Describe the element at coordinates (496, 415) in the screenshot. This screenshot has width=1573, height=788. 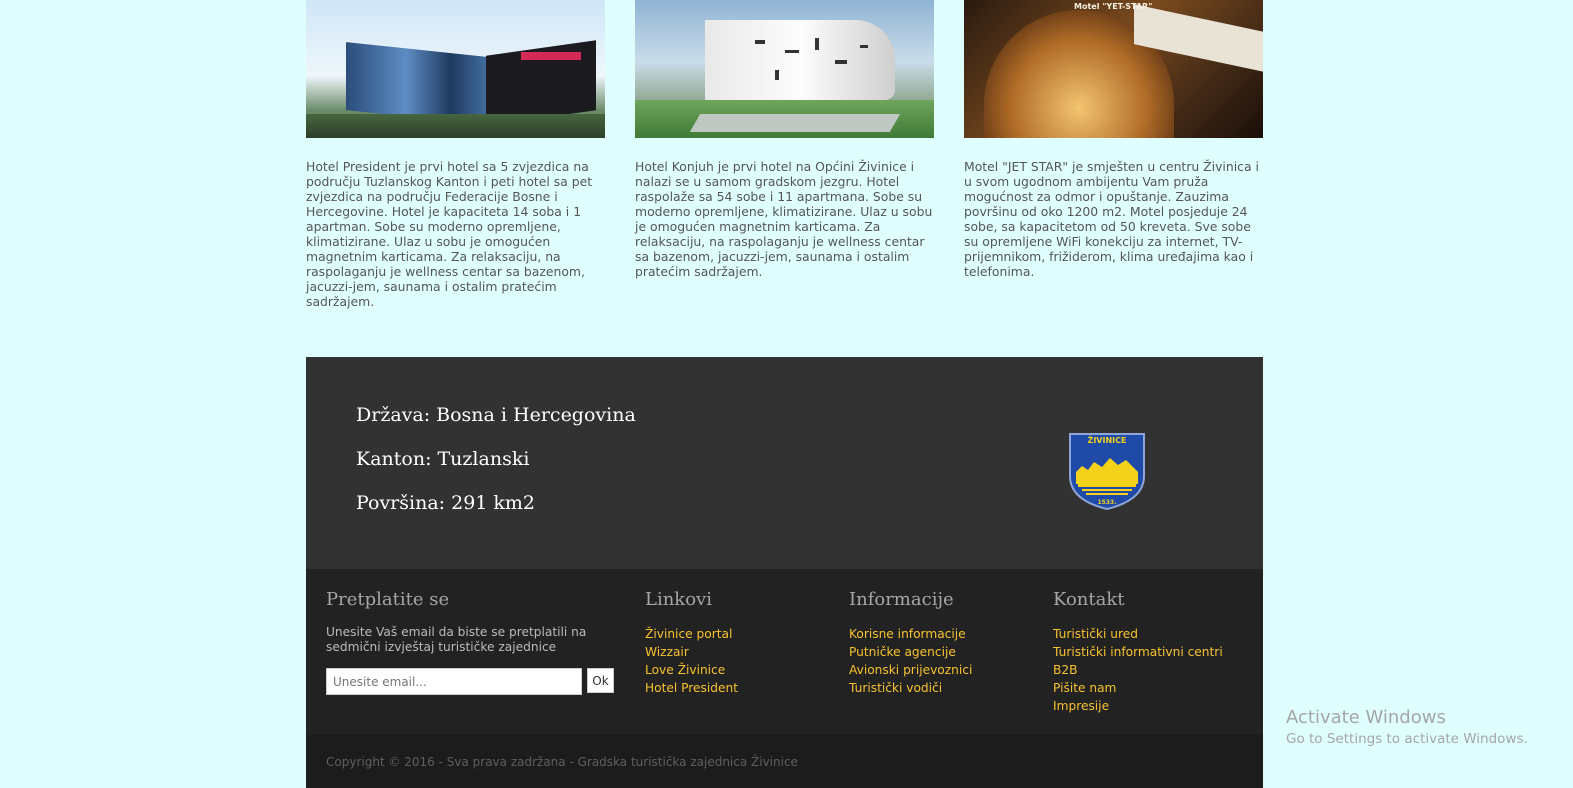
I see `country-info: Država: Bosna i Hercegovina` at that location.